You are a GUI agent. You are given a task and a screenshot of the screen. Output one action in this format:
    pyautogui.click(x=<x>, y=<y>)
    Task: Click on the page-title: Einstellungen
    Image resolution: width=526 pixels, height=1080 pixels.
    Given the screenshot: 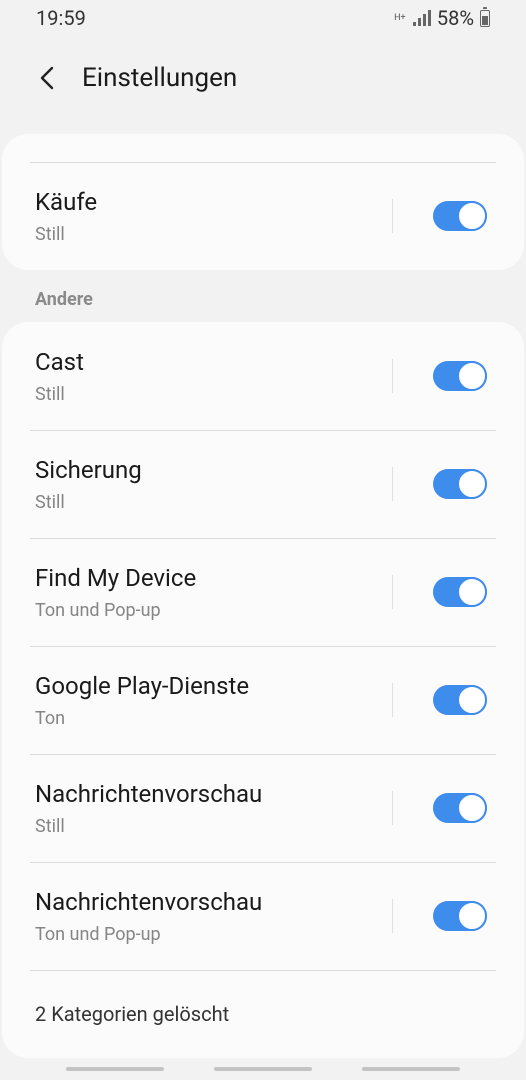 What is the action you would take?
    pyautogui.click(x=160, y=78)
    